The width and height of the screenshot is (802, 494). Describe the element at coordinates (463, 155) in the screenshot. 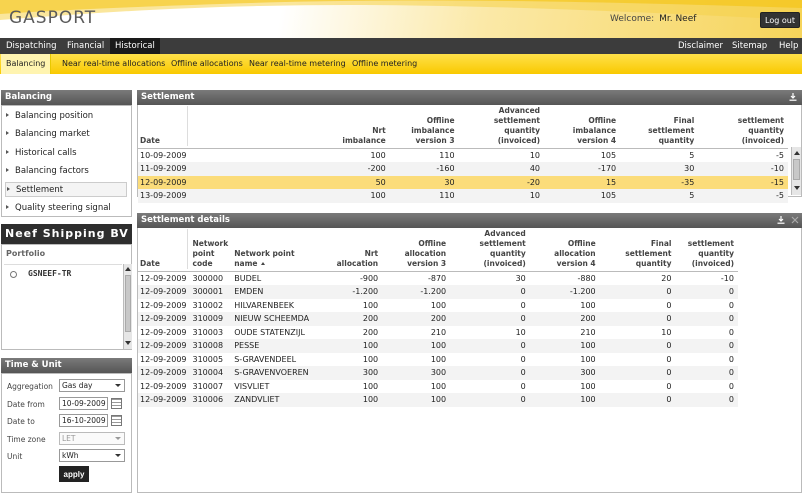

I see `table-row: 10-09-2009 100 110 10 105 5 -5` at that location.